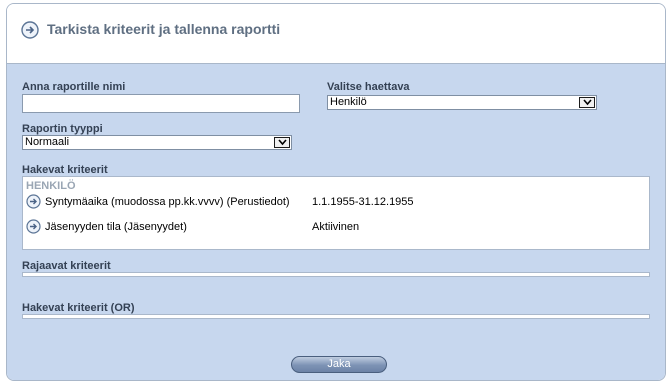  I want to click on type-label: Raportin tyyppi, so click(62, 129).